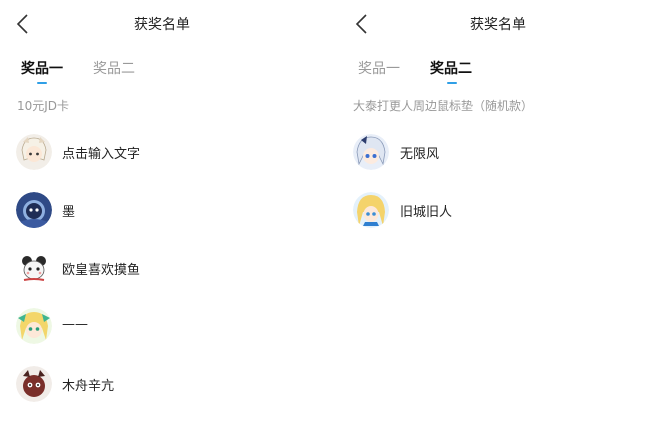 This screenshot has height=438, width=672. I want to click on list-item: 点击输入文字, so click(168, 157).